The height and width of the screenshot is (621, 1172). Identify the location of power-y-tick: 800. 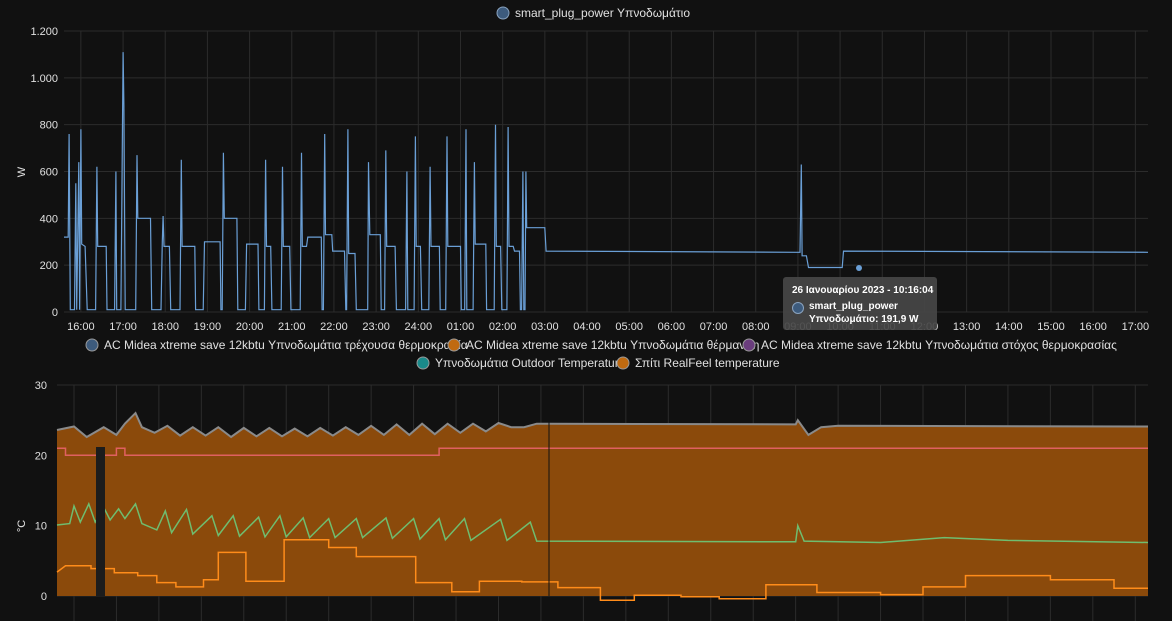
(49, 126).